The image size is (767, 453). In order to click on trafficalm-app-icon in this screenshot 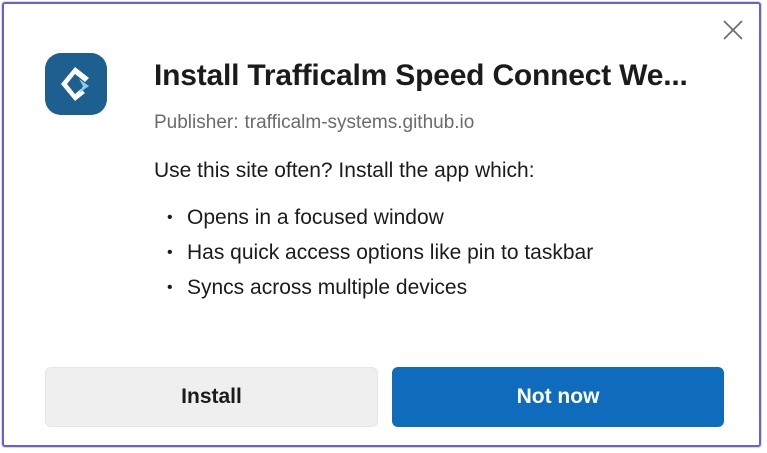, I will do `click(76, 84)`.